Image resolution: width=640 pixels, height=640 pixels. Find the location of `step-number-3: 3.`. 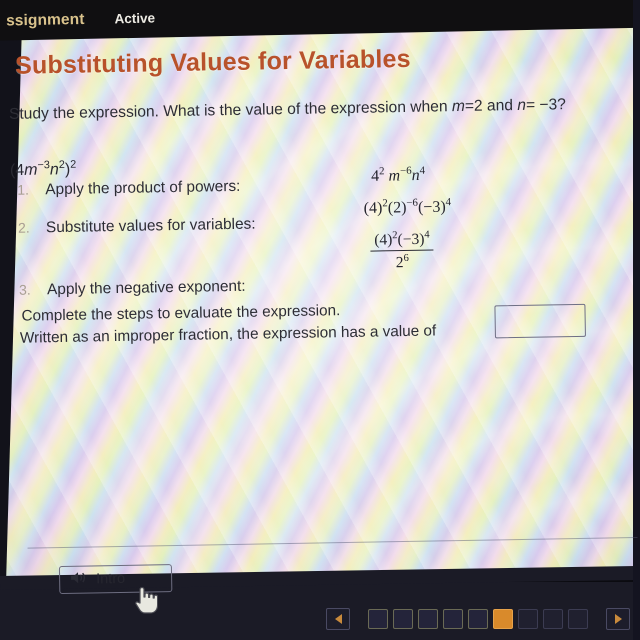

step-number-3: 3. is located at coordinates (24, 289).